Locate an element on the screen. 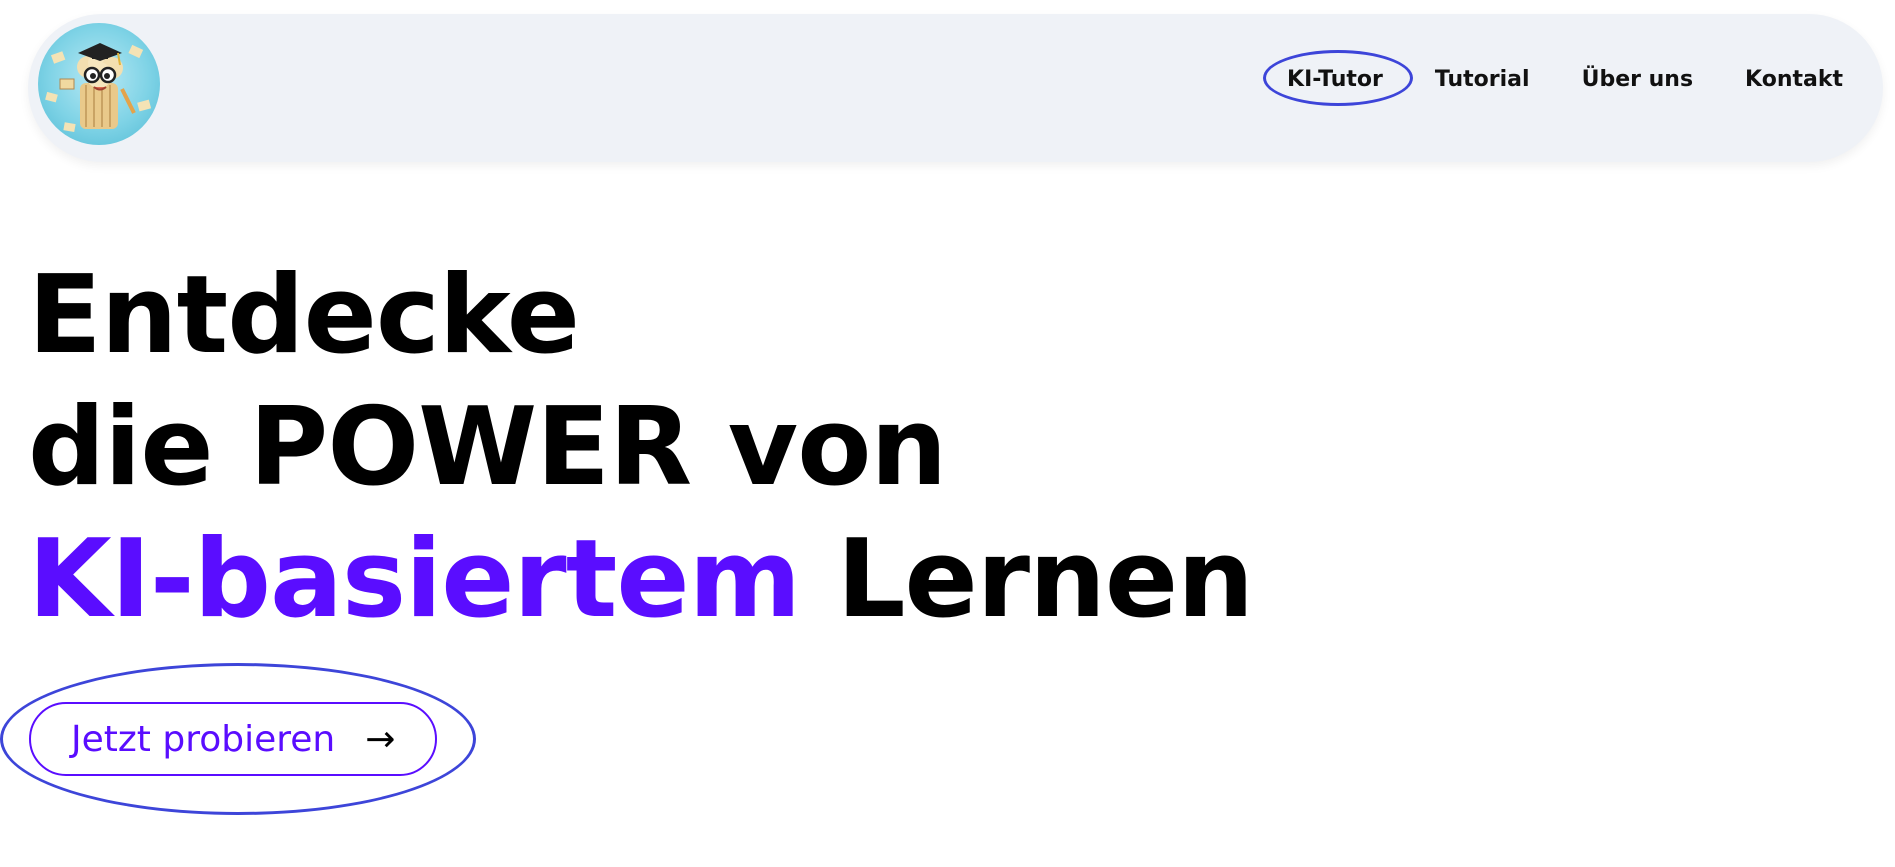  cta-container: Jetzt probieren → is located at coordinates (238, 739).